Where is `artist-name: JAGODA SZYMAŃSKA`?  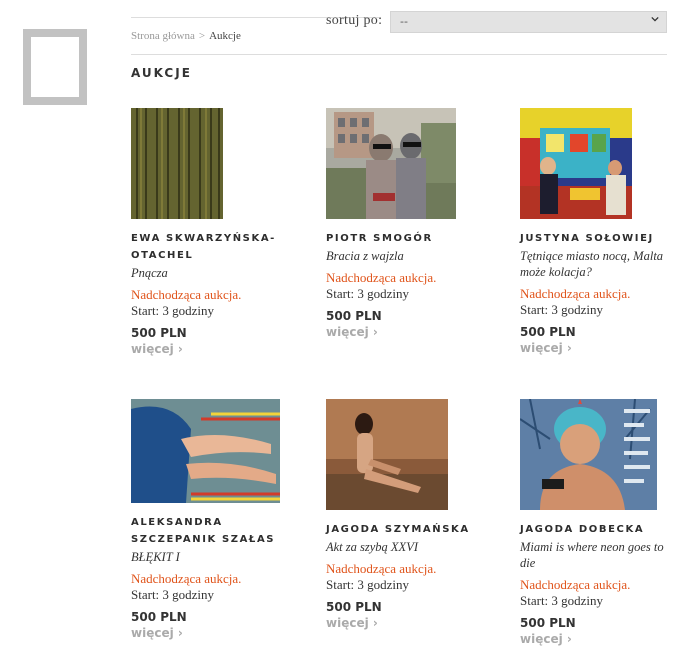 artist-name: JAGODA SZYMAŃSKA is located at coordinates (401, 529).